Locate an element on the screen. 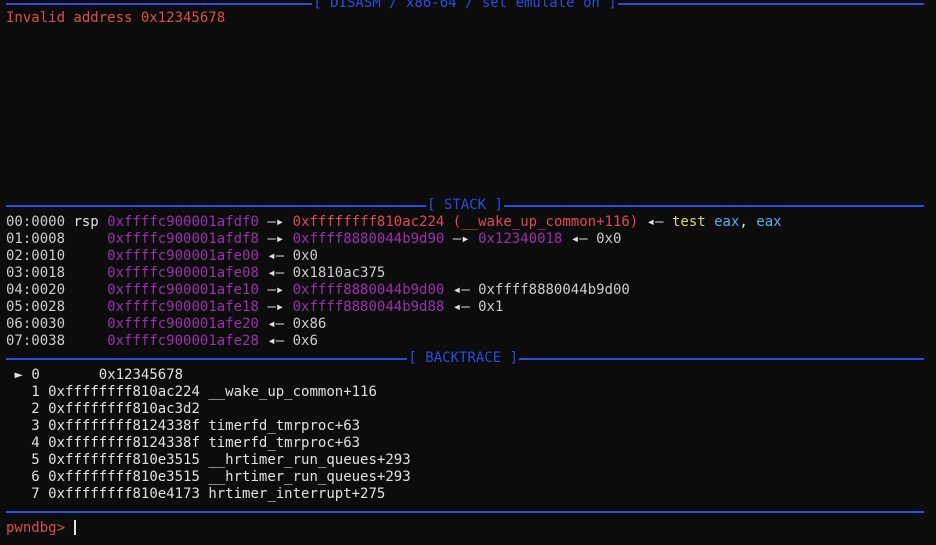  stack-addr: 0xffffc900001afe28 is located at coordinates (183, 341).